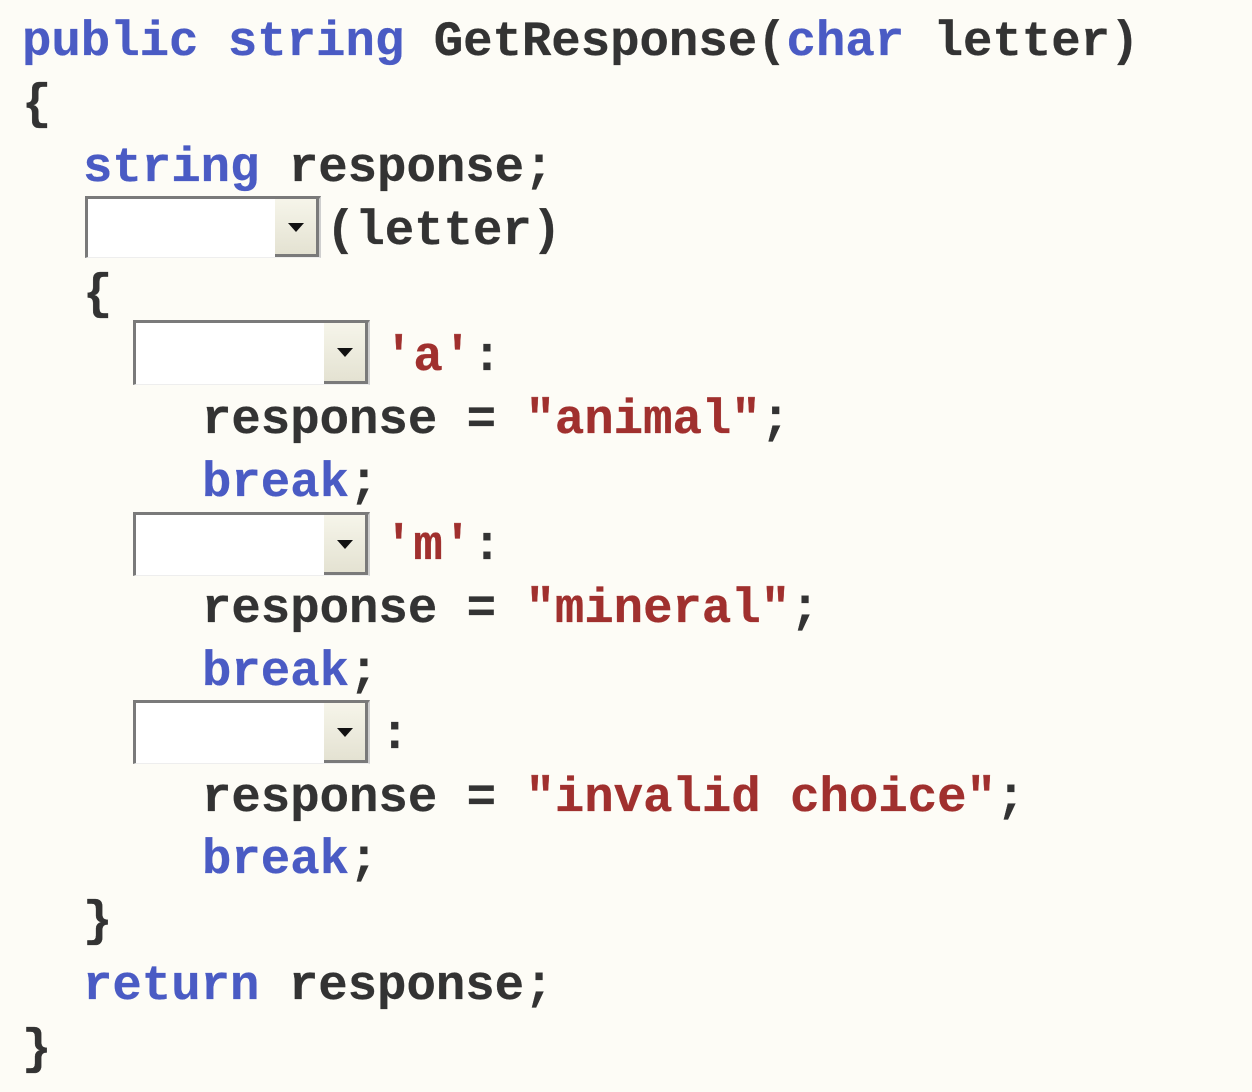  Describe the element at coordinates (444, 231) in the screenshot. I see `switch-argument: (letter)` at that location.